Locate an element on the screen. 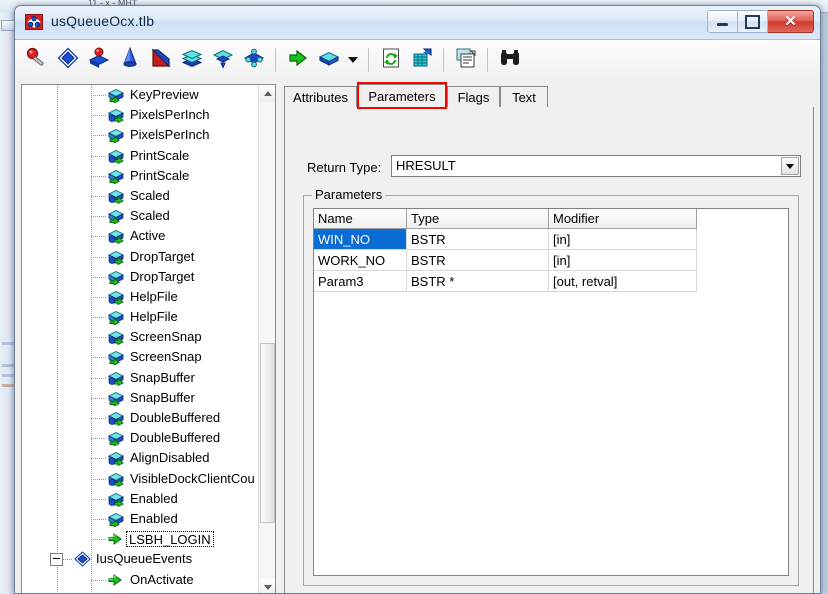  tree-item-iusqueueevents: IusQueueEvents is located at coordinates (140, 559).